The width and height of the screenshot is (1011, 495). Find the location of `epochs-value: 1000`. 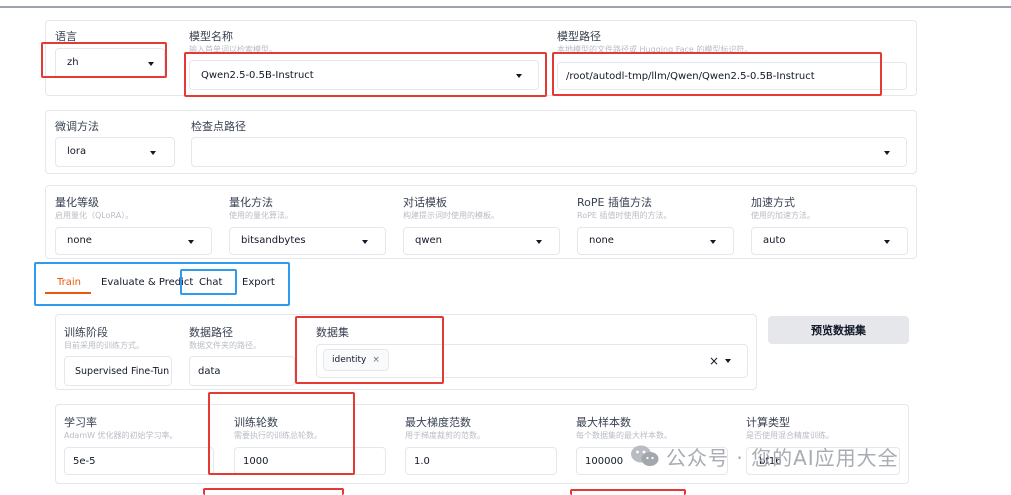

epochs-value: 1000 is located at coordinates (256, 461).